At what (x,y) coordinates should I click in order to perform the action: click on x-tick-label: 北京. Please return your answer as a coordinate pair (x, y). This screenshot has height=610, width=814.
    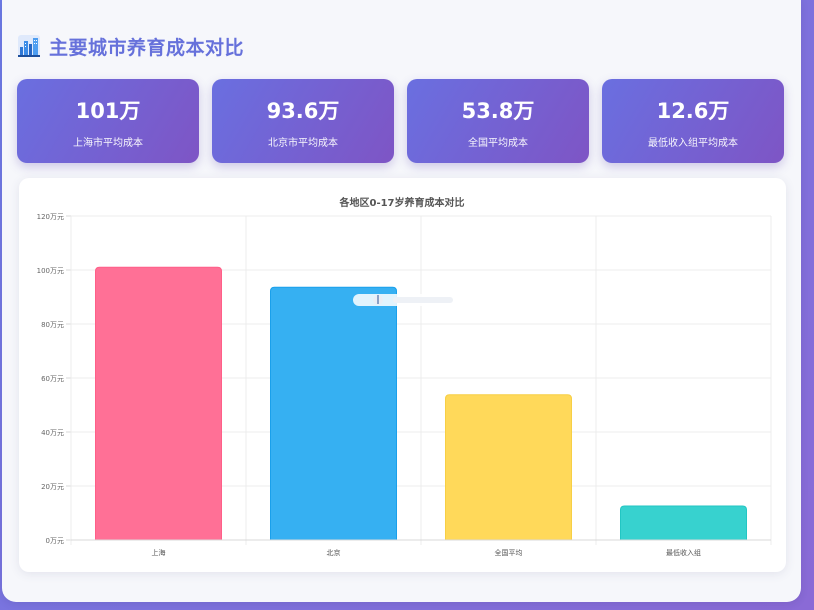
    Looking at the image, I should click on (334, 552).